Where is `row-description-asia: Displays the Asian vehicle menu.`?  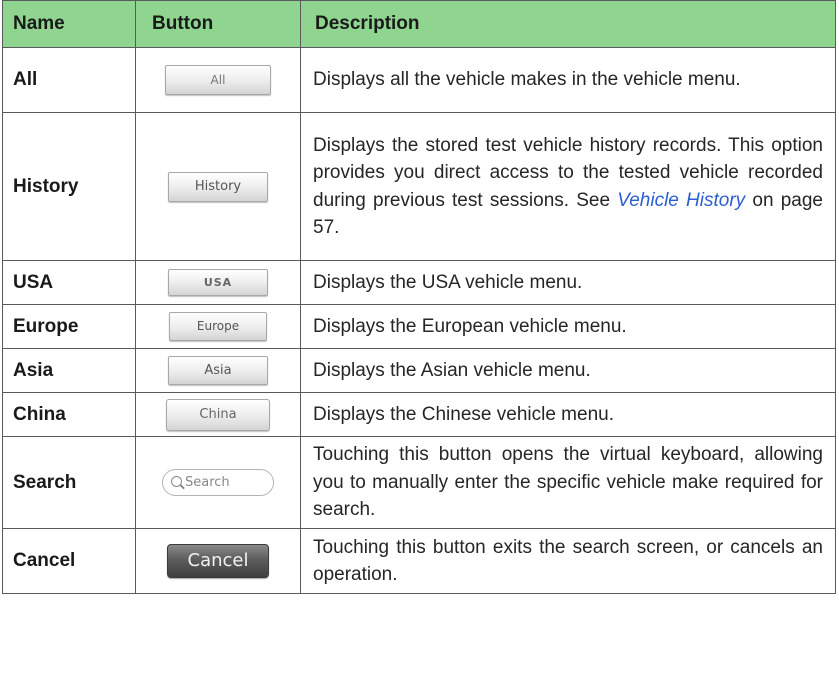 row-description-asia: Displays the Asian vehicle menu. is located at coordinates (568, 370).